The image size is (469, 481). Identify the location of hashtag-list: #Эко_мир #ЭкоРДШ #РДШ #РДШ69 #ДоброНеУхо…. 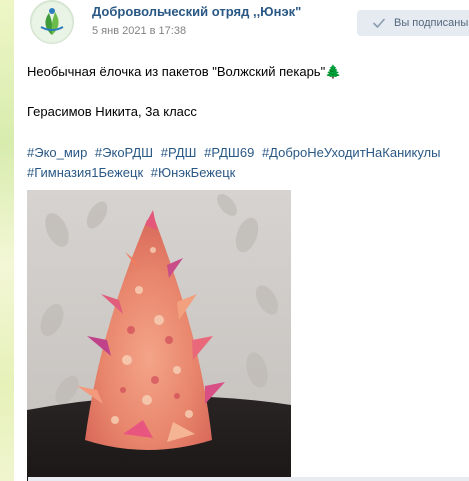
(247, 163).